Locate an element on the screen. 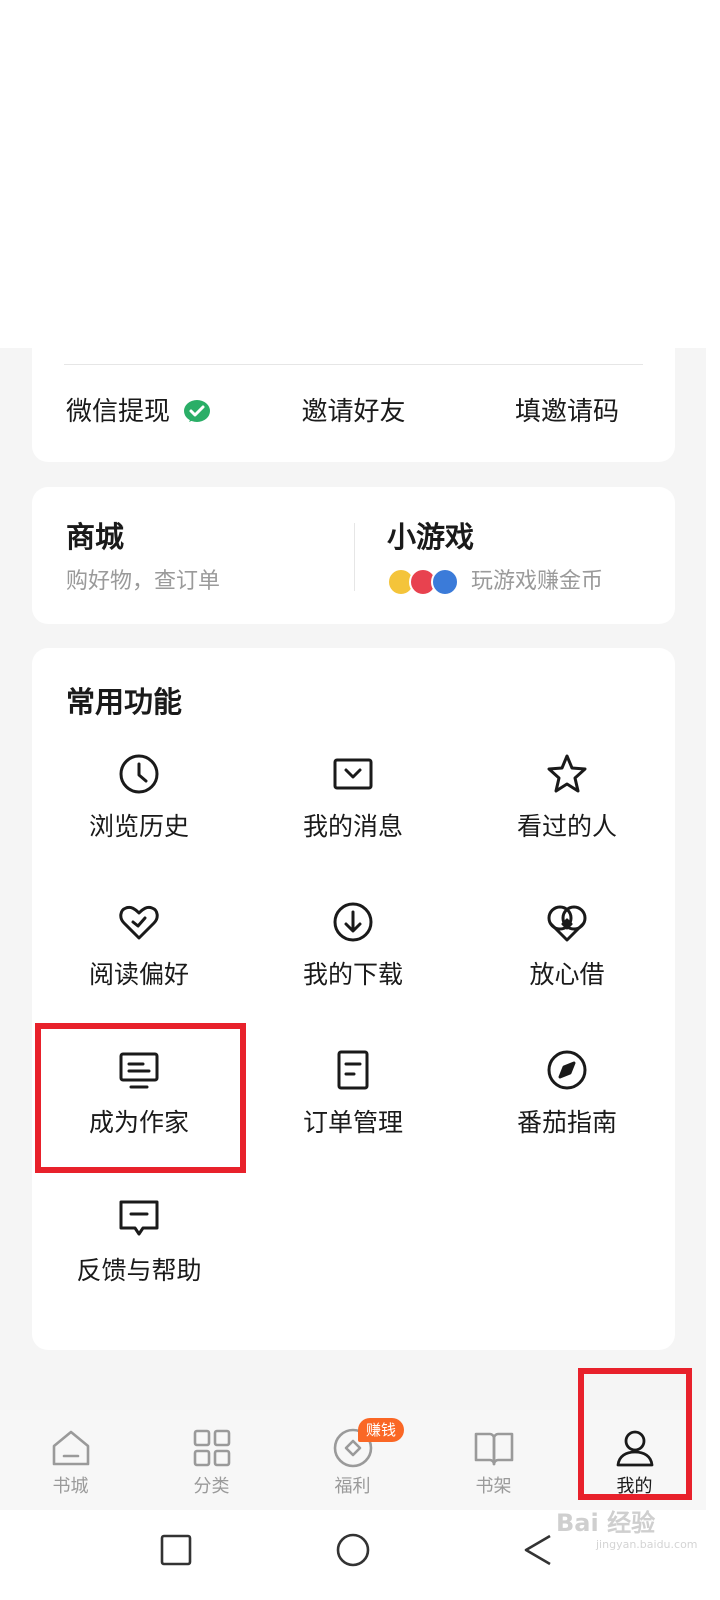 The height and width of the screenshot is (1600, 720). order-icon is located at coordinates (353, 1070).